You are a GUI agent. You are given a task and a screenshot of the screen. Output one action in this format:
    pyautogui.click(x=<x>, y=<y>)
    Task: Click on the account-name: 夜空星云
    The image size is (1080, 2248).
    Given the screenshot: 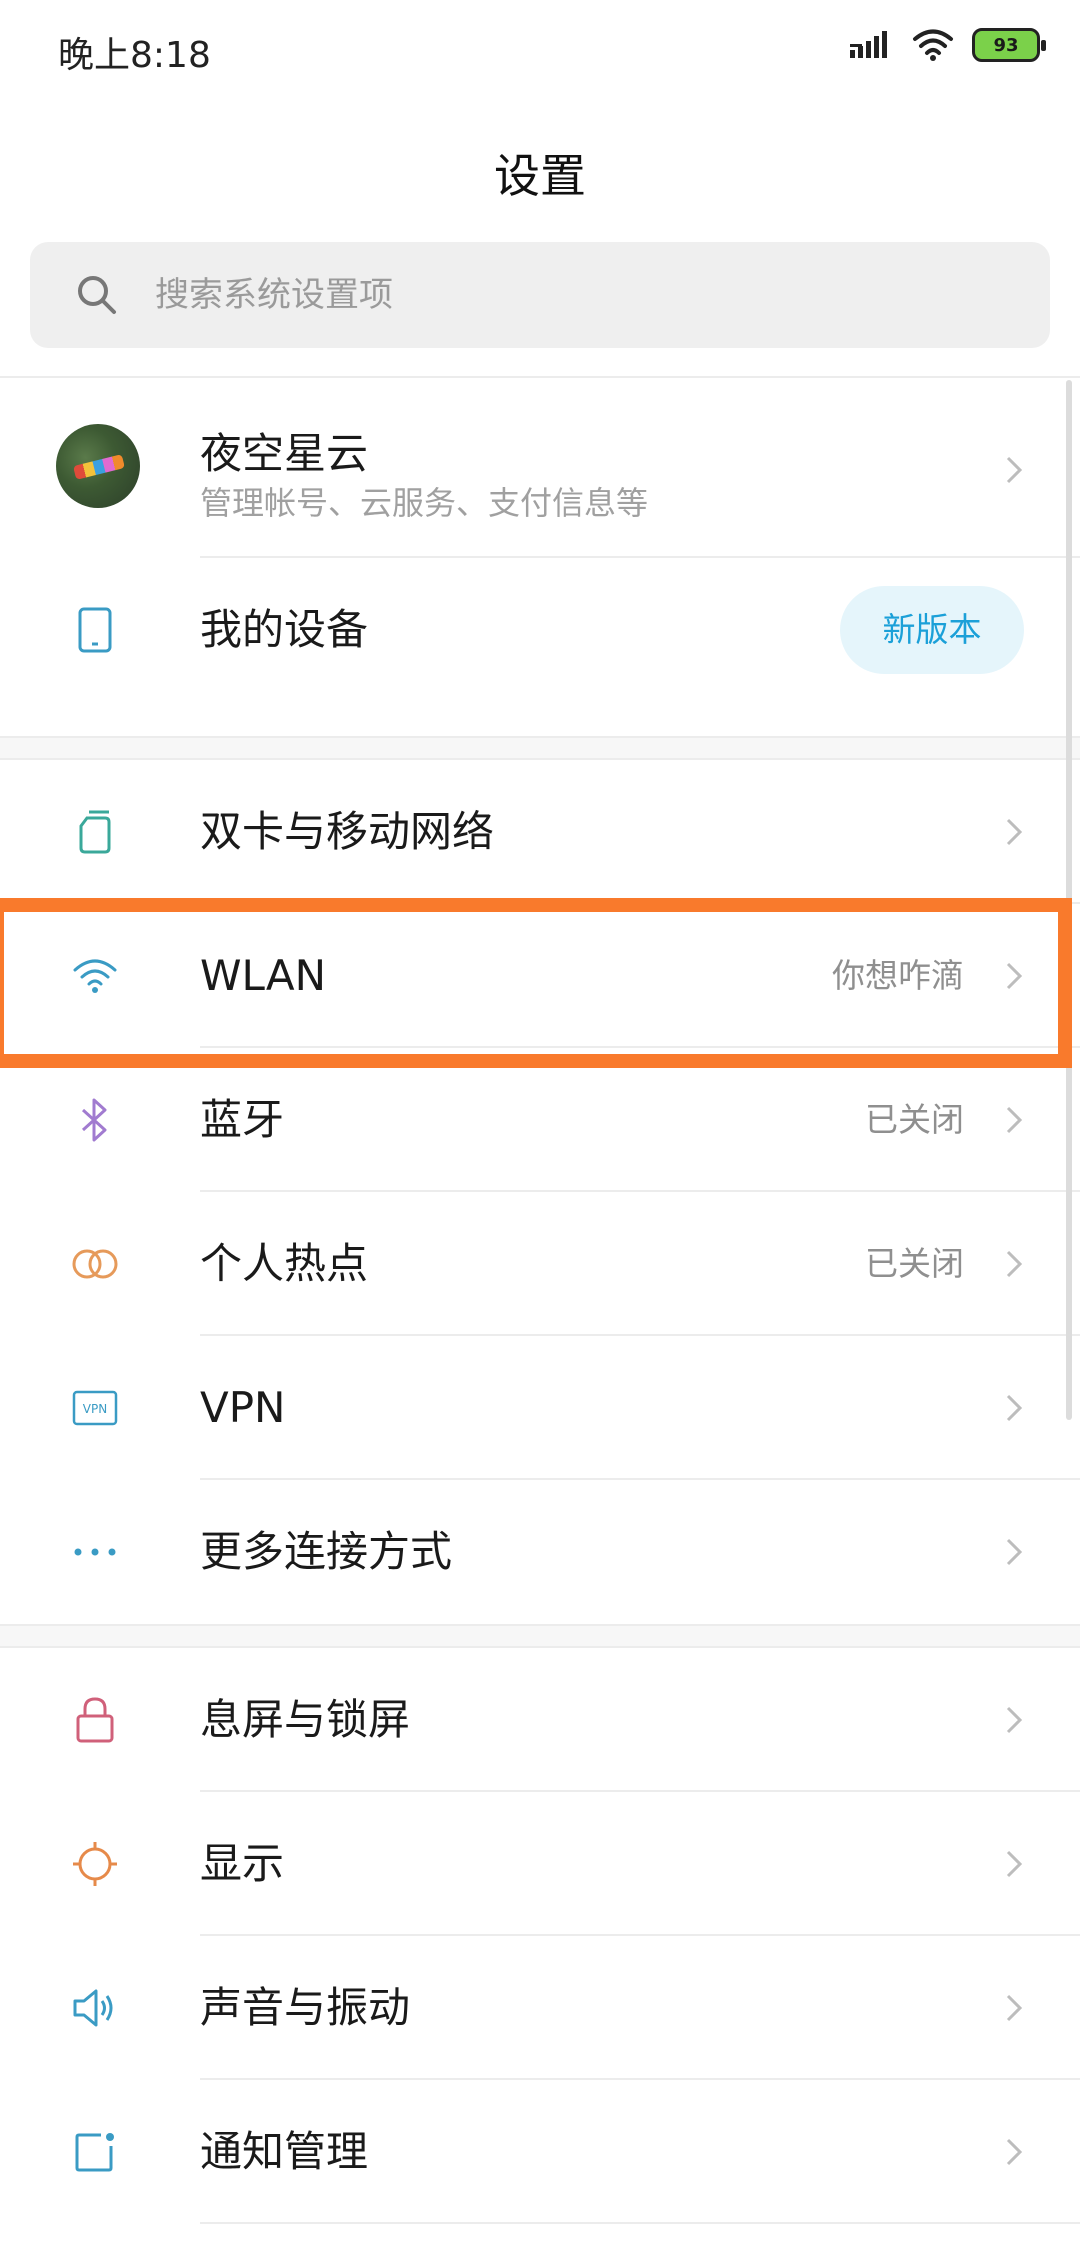 What is the action you would take?
    pyautogui.click(x=284, y=453)
    